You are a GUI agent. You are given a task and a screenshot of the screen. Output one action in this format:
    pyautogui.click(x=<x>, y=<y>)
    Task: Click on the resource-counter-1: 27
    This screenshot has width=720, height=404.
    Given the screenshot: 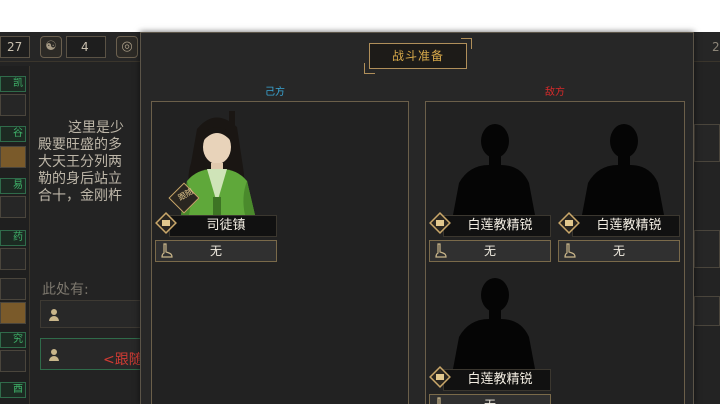 What is the action you would take?
    pyautogui.click(x=15, y=47)
    